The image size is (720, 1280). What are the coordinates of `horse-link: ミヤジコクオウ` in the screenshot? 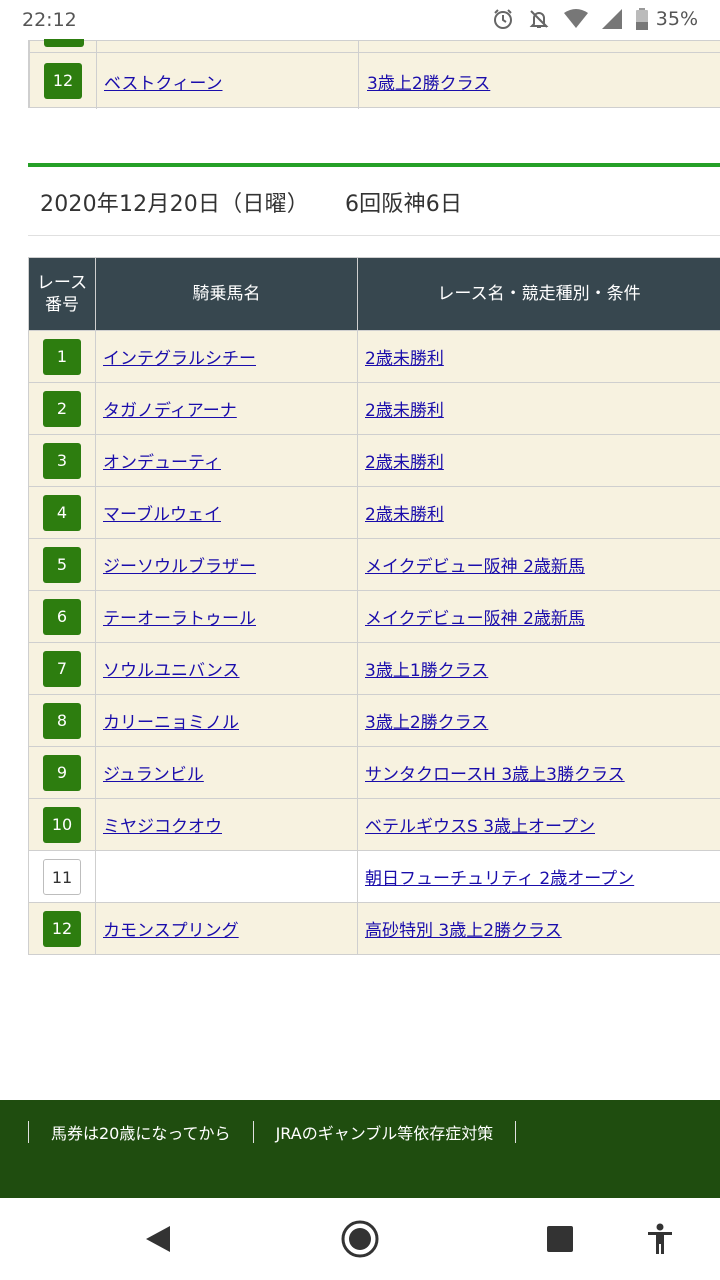 It's located at (162, 827).